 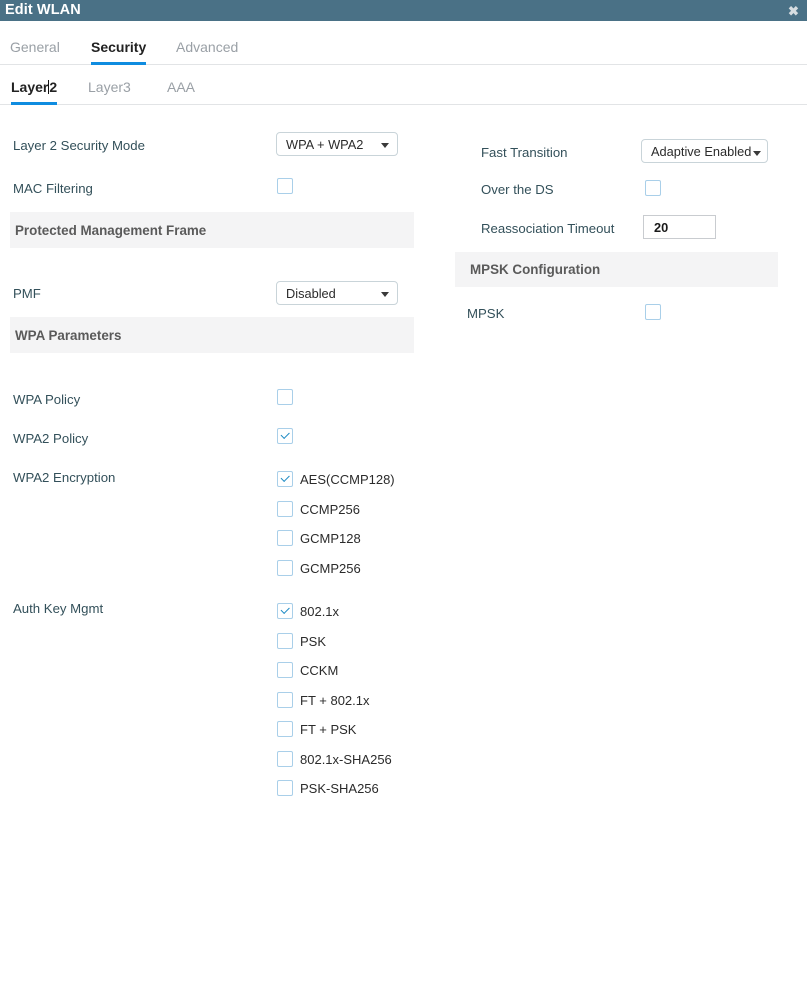 I want to click on main-tab-bar: General Security Advanced, so click(x=403, y=43).